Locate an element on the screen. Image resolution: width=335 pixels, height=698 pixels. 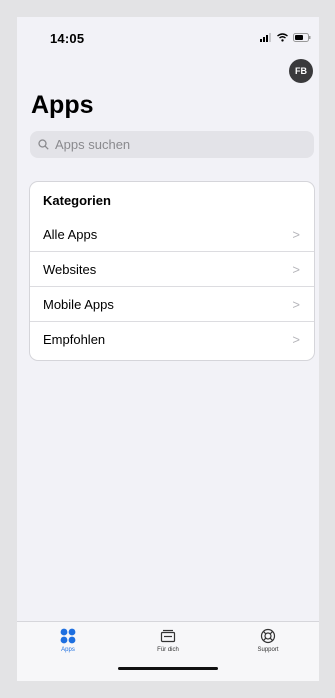
category-item-websites: Websites > is located at coordinates (172, 269).